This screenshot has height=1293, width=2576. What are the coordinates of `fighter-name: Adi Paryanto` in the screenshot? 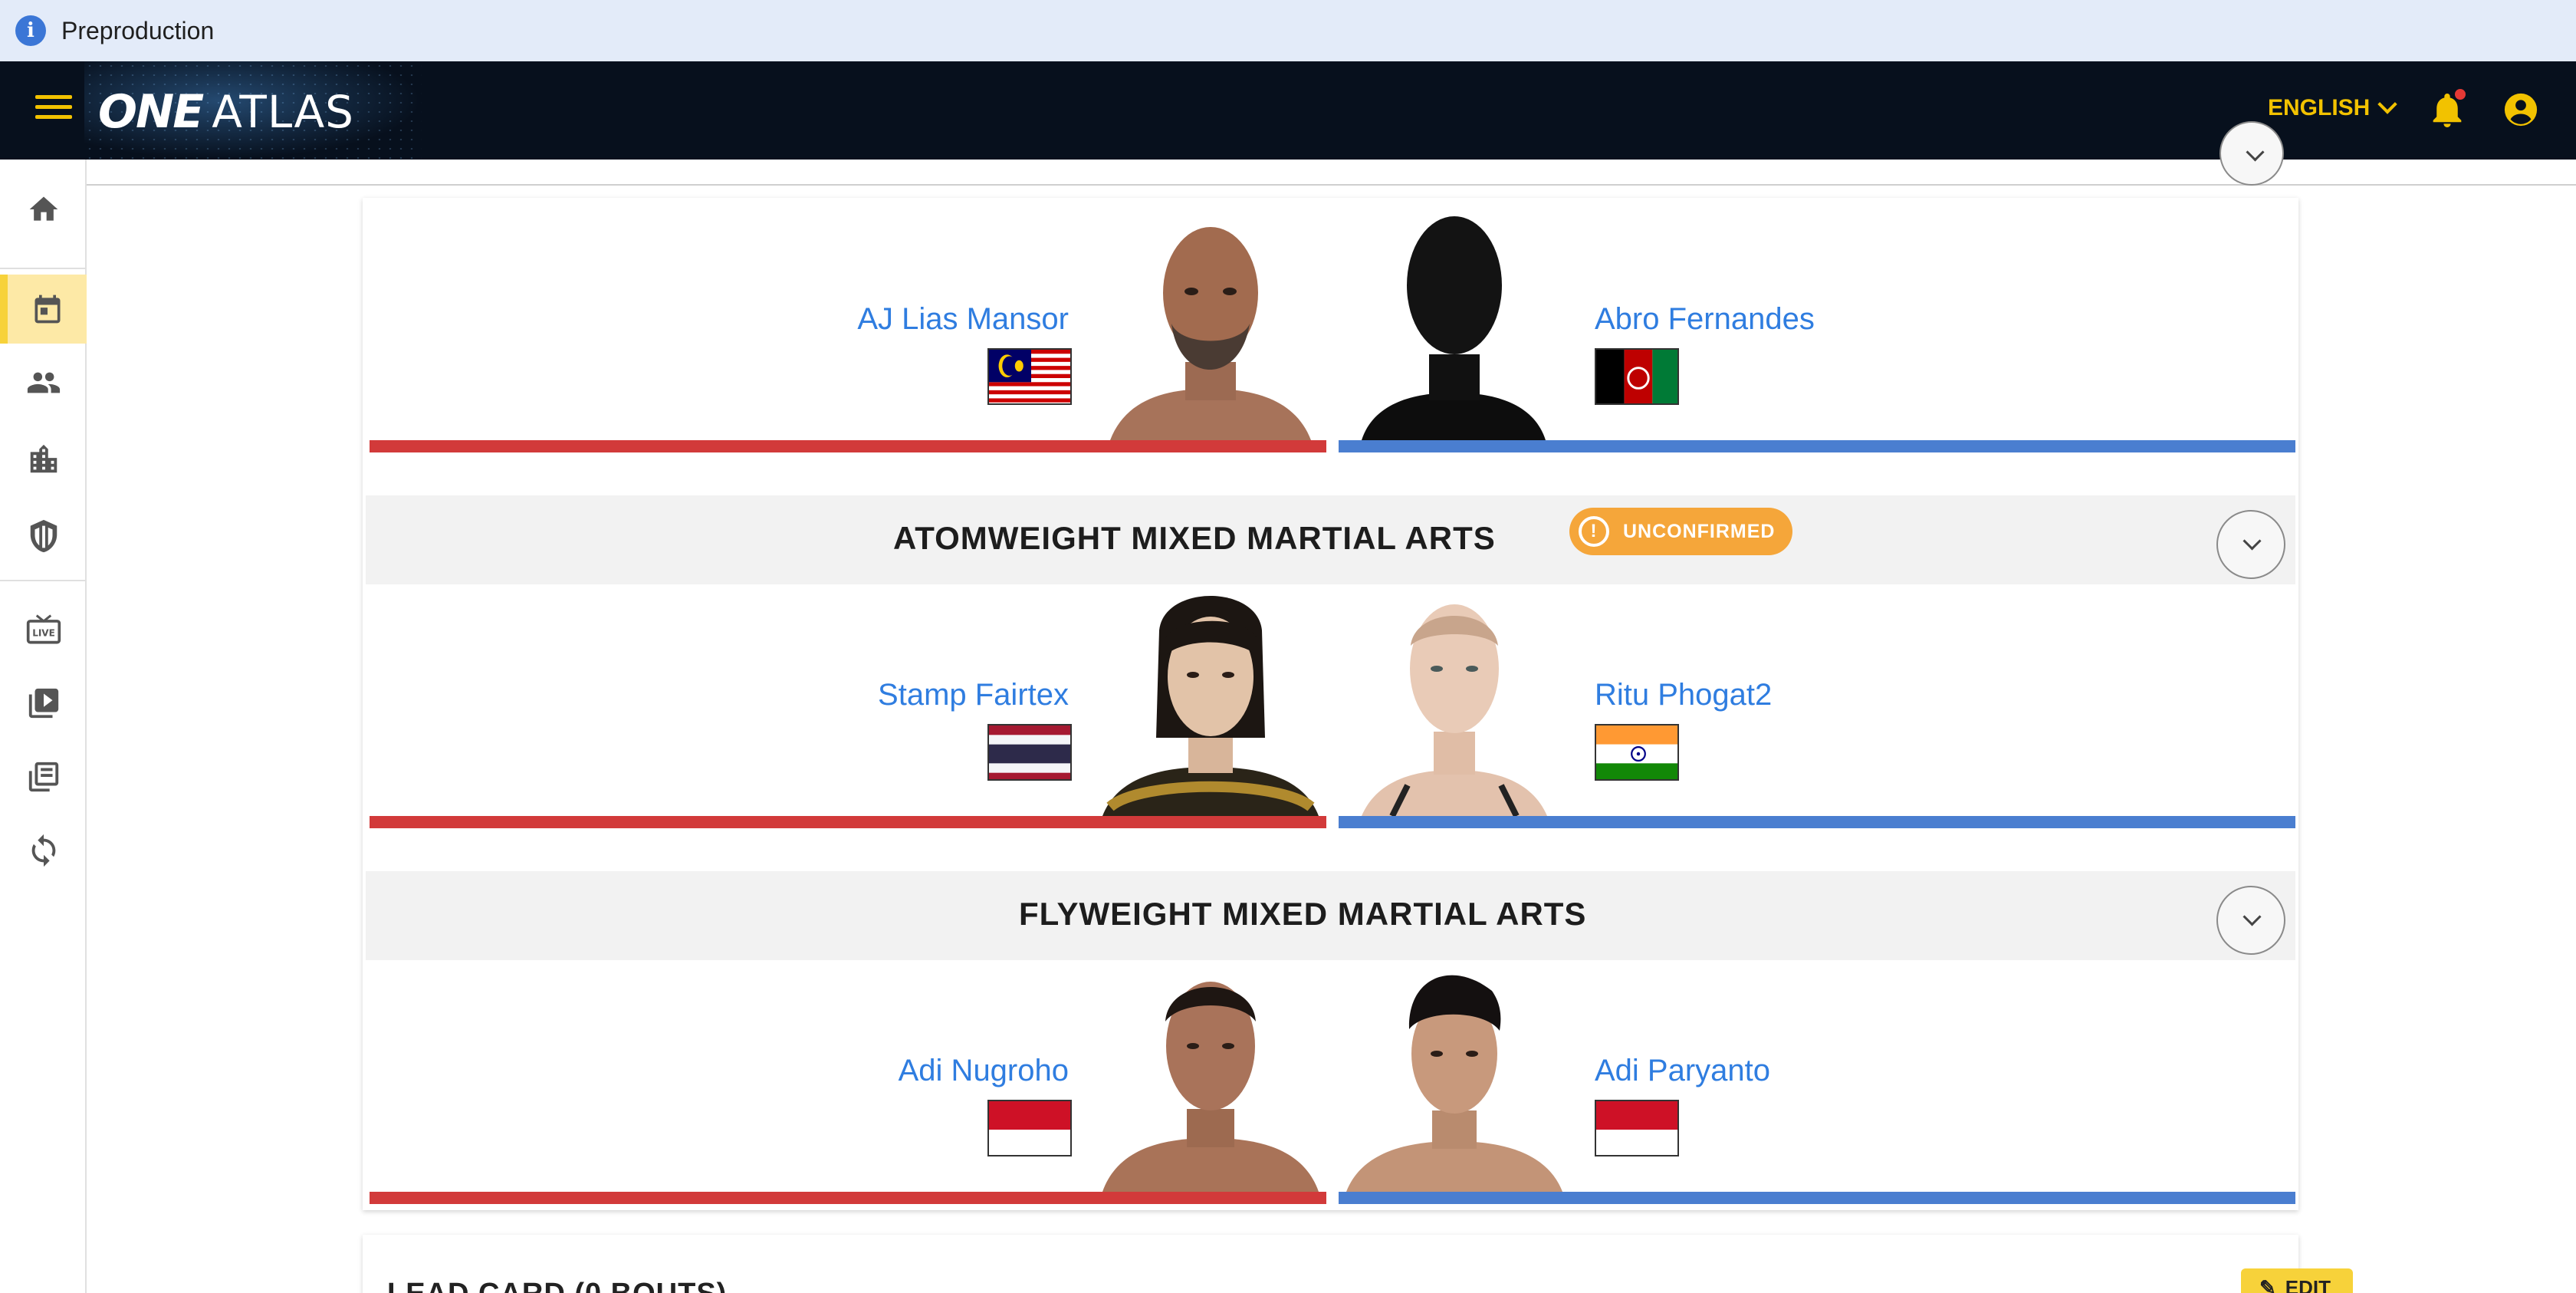 It's located at (1683, 1071).